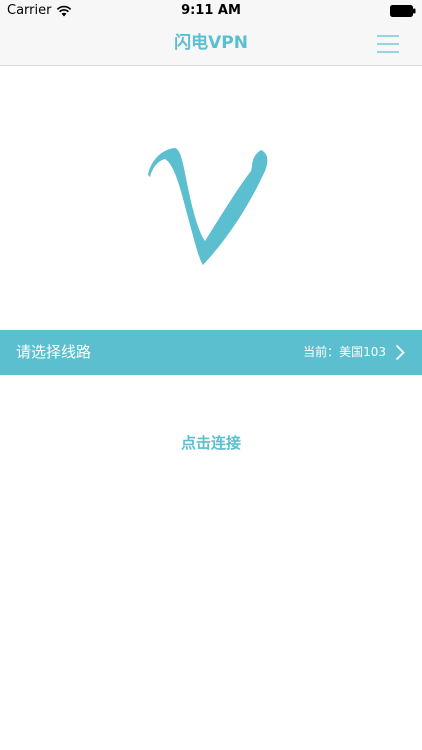 This screenshot has height=750, width=422. What do you see at coordinates (388, 44) in the screenshot?
I see `hamburger-menu-icon` at bounding box center [388, 44].